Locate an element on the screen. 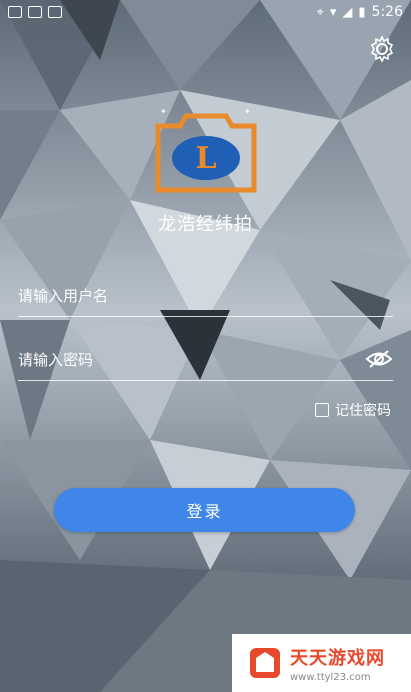 The image size is (411, 692). password-input is located at coordinates (205, 360).